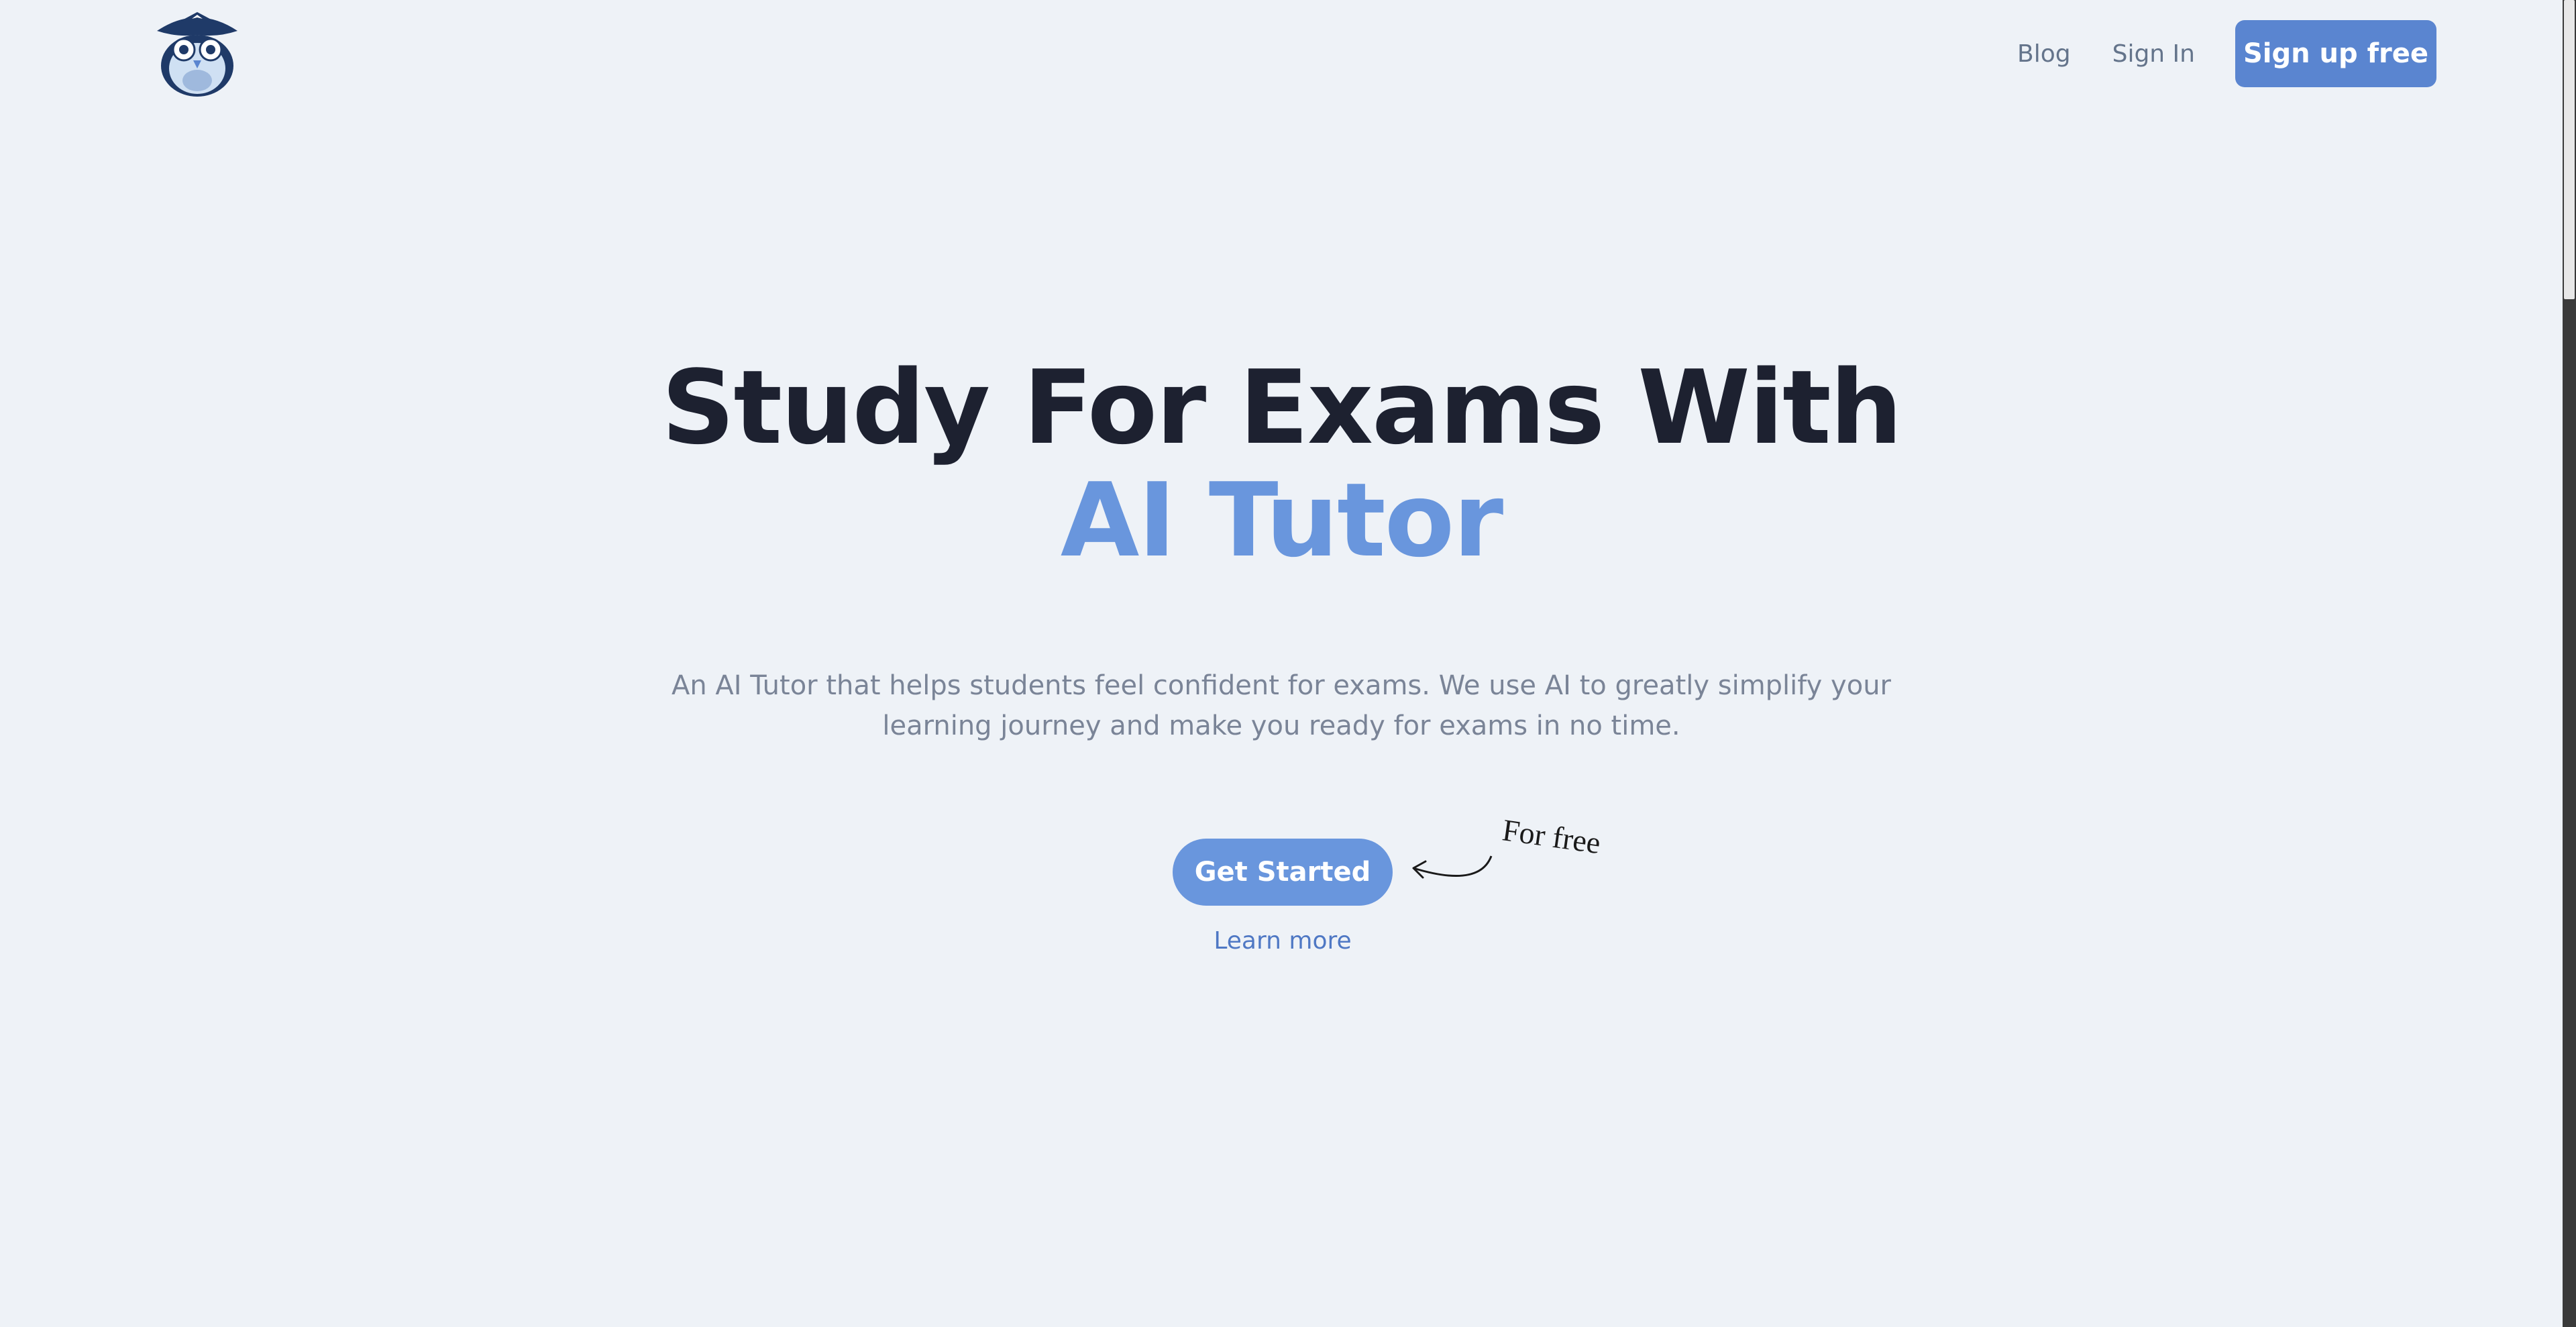 The image size is (2576, 1327). Describe the element at coordinates (1281, 520) in the screenshot. I see `hero-title-highlight: AI Tutor` at that location.